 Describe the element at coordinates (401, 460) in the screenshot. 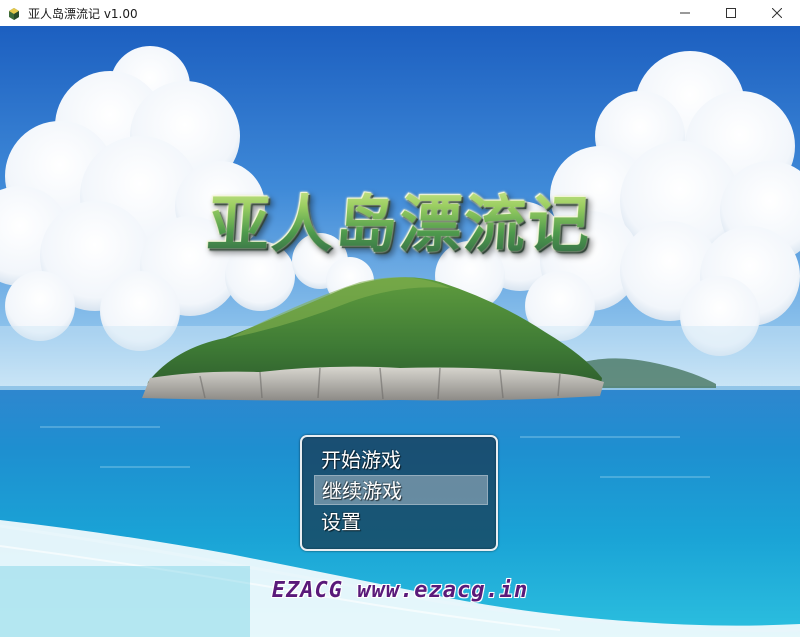

I see `menu-item-new-game: 开始游戏` at that location.